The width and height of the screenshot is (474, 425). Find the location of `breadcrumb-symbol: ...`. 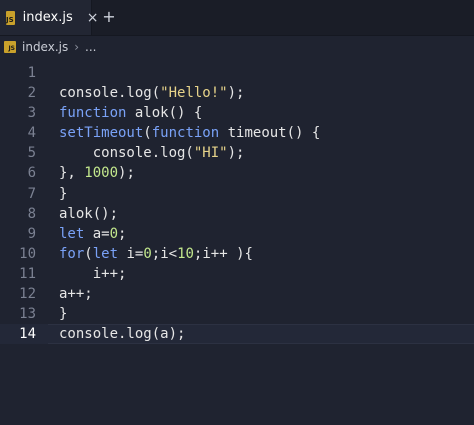

breadcrumb-symbol: ... is located at coordinates (90, 47).